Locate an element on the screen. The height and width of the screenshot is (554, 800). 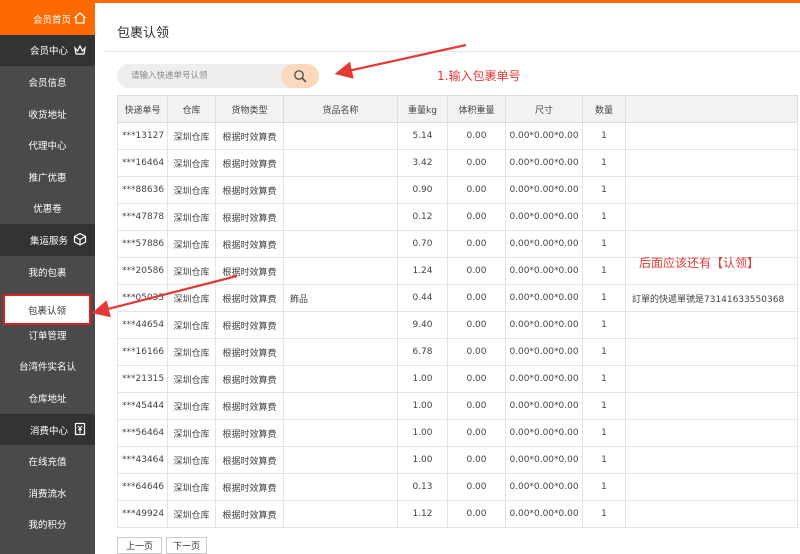
table-cell: 0.44 is located at coordinates (422, 298).